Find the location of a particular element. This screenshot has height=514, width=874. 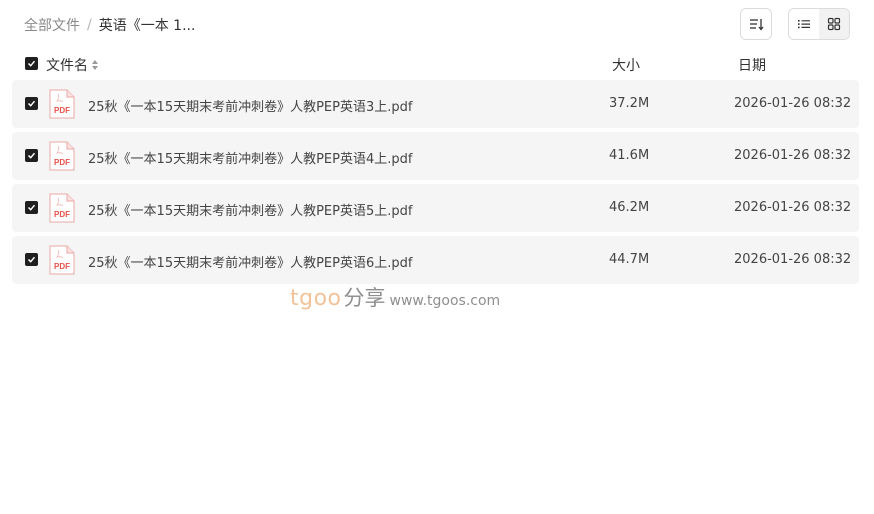

file-name: 25秋《一本15天期末考前冲刺卷》人教PEP英语6上.pdf is located at coordinates (250, 261).